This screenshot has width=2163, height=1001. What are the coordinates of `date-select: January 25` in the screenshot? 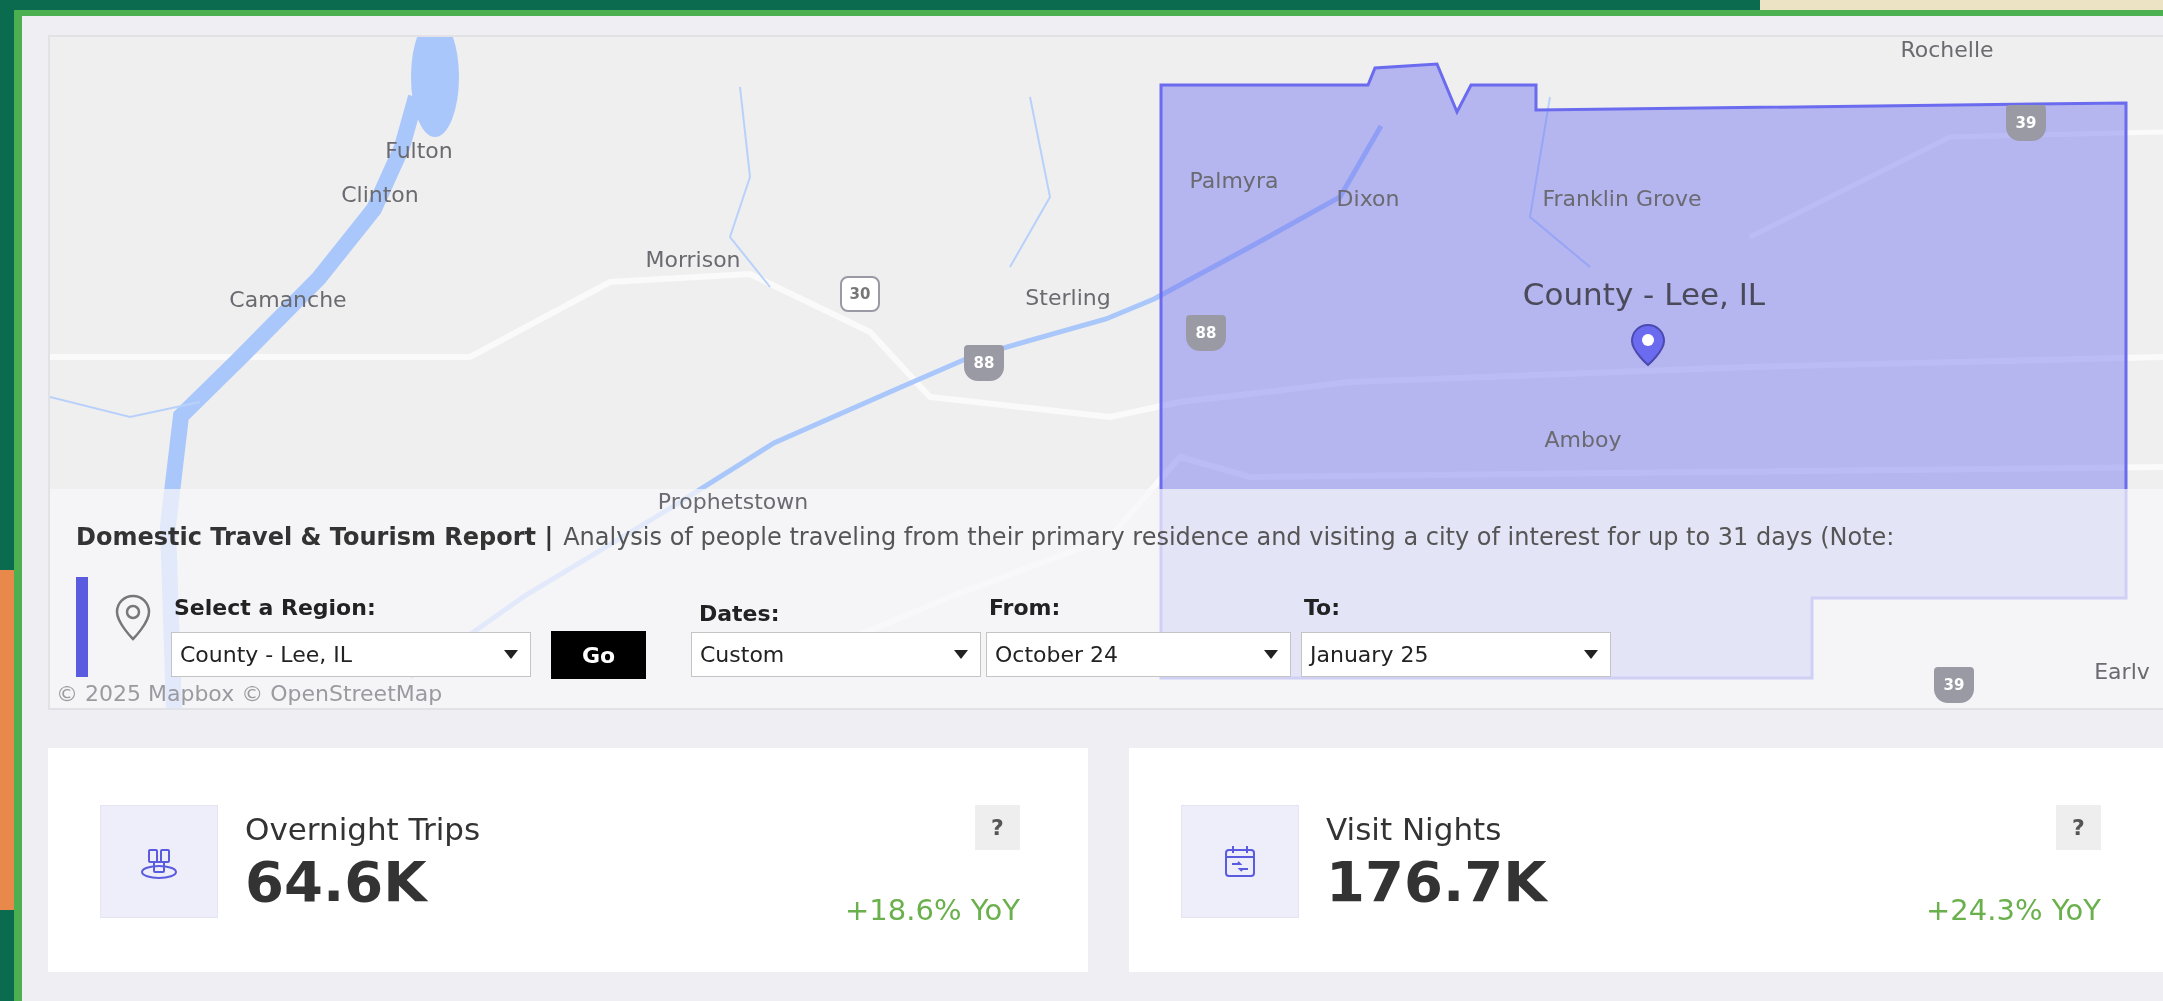 It's located at (1456, 654).